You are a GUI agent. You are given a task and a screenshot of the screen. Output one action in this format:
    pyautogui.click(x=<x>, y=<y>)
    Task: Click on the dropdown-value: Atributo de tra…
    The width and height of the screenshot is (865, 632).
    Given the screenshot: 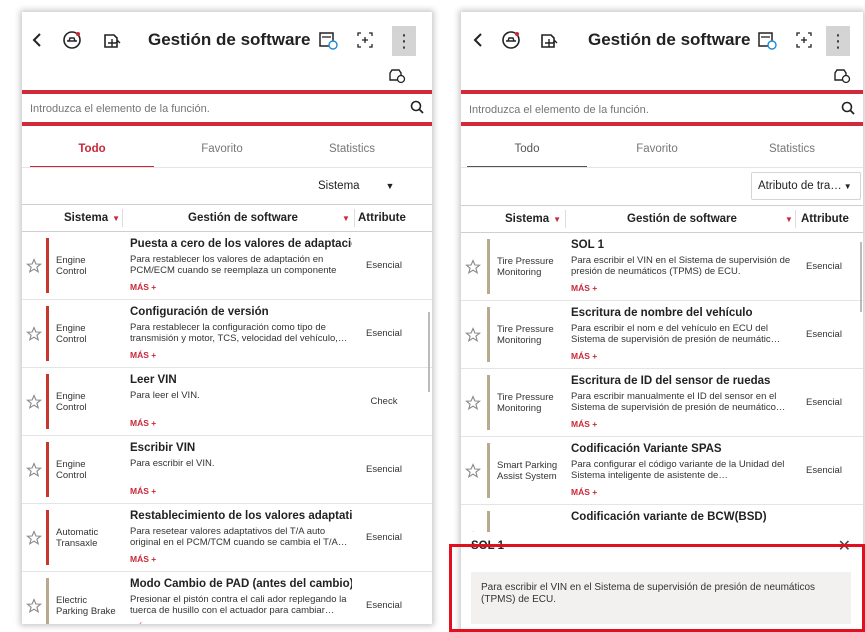 What is the action you would take?
    pyautogui.click(x=800, y=186)
    